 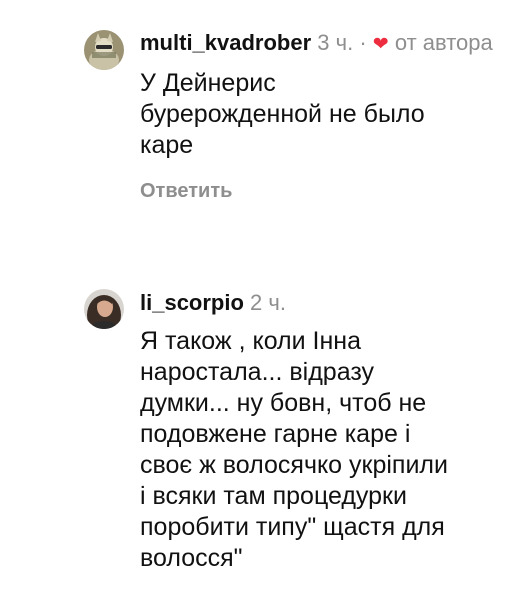 I want to click on liked-by-author: от автора, so click(x=443, y=42).